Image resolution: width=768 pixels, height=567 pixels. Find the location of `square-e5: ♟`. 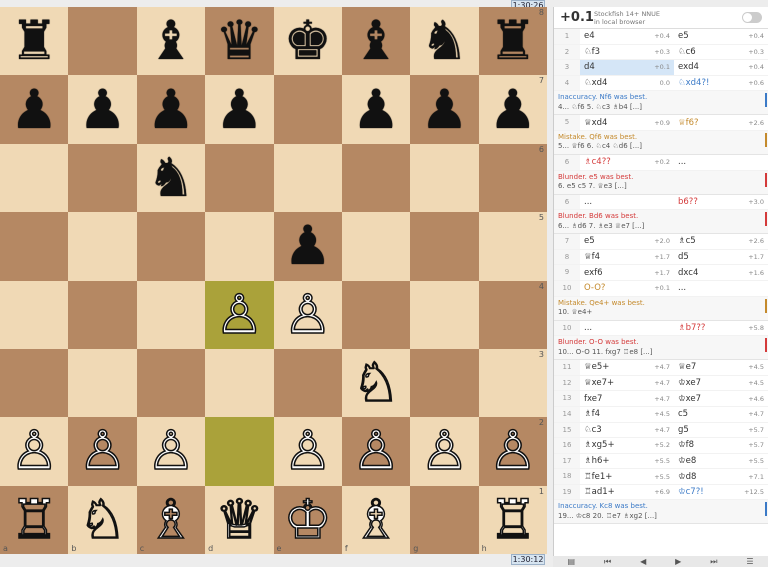

square-e5: ♟ is located at coordinates (307, 246).